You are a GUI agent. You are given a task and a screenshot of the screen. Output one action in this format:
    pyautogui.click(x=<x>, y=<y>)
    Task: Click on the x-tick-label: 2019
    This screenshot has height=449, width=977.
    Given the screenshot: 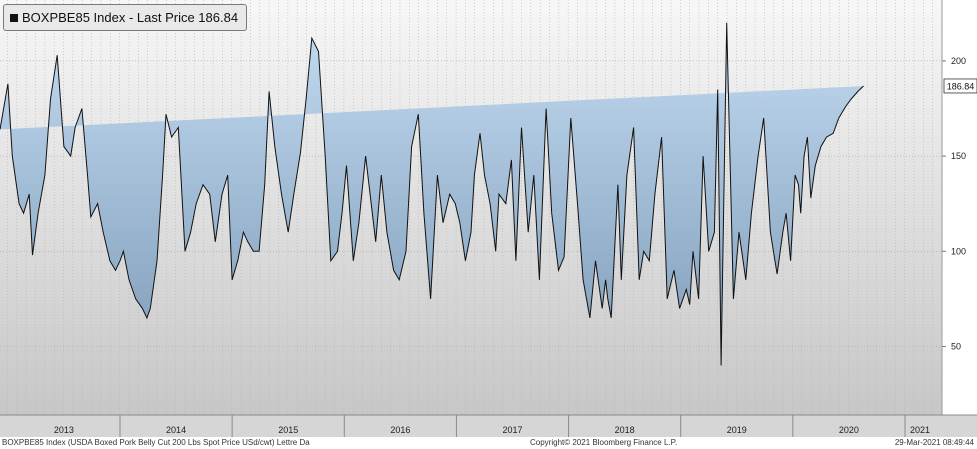 What is the action you would take?
    pyautogui.click(x=737, y=430)
    